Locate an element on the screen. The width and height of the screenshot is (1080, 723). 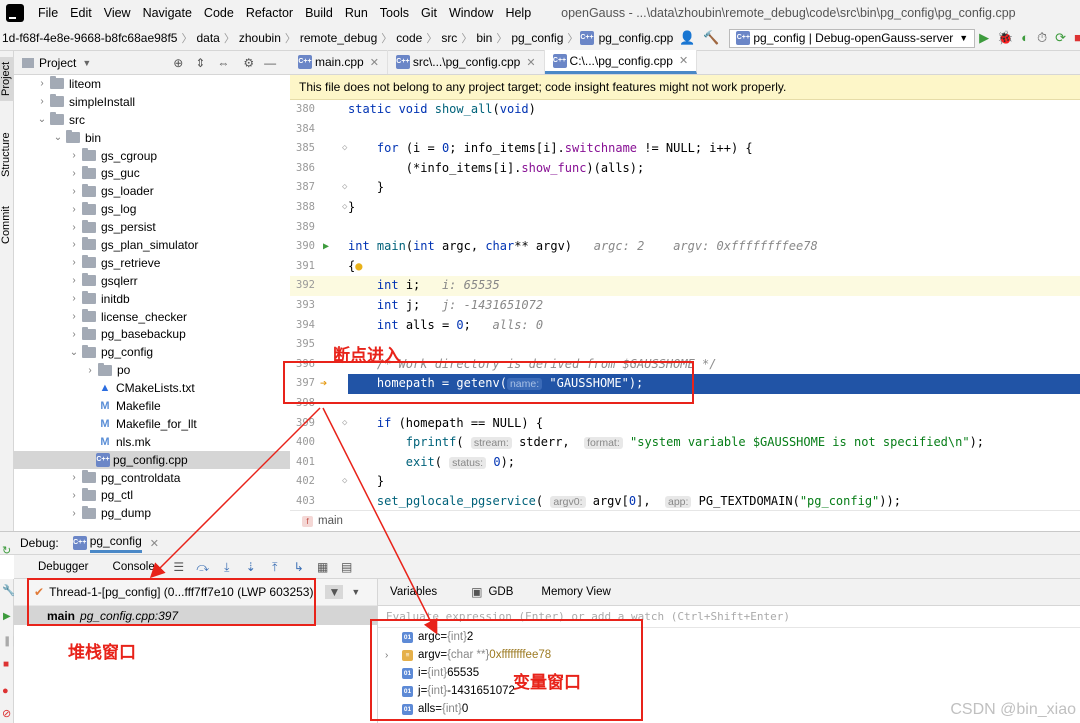
menu-git: Git is located at coordinates (429, 13).